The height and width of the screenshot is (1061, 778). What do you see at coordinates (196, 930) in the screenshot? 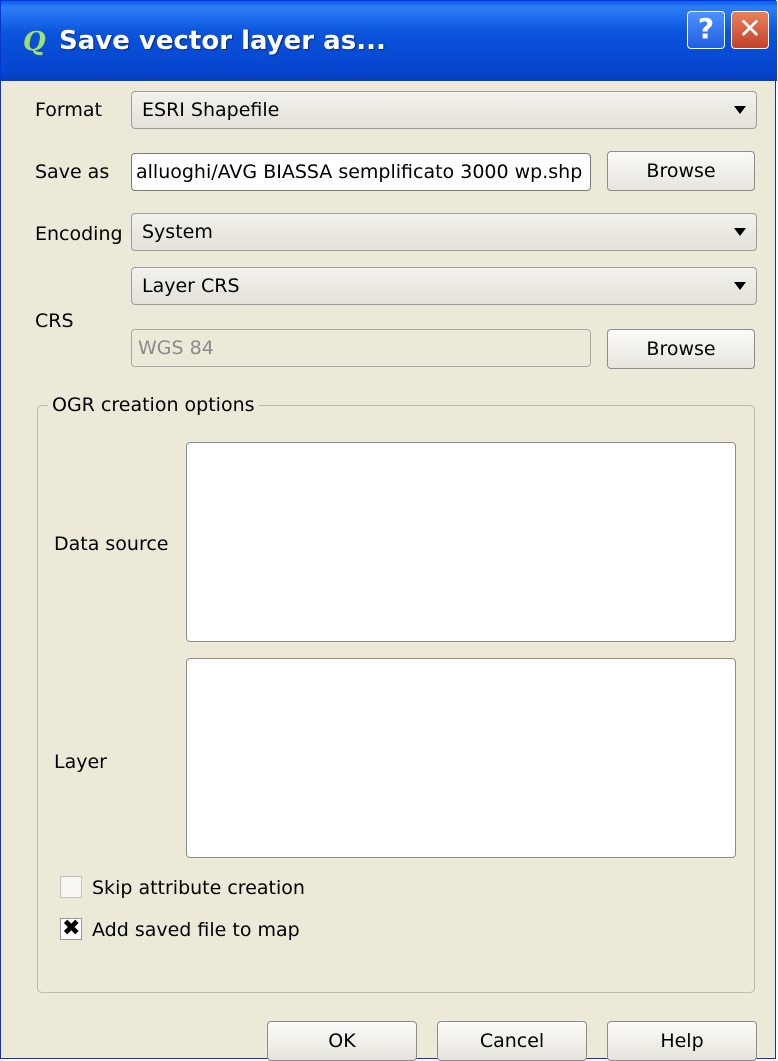
I see `add-to-map-label: Add saved file to map` at bounding box center [196, 930].